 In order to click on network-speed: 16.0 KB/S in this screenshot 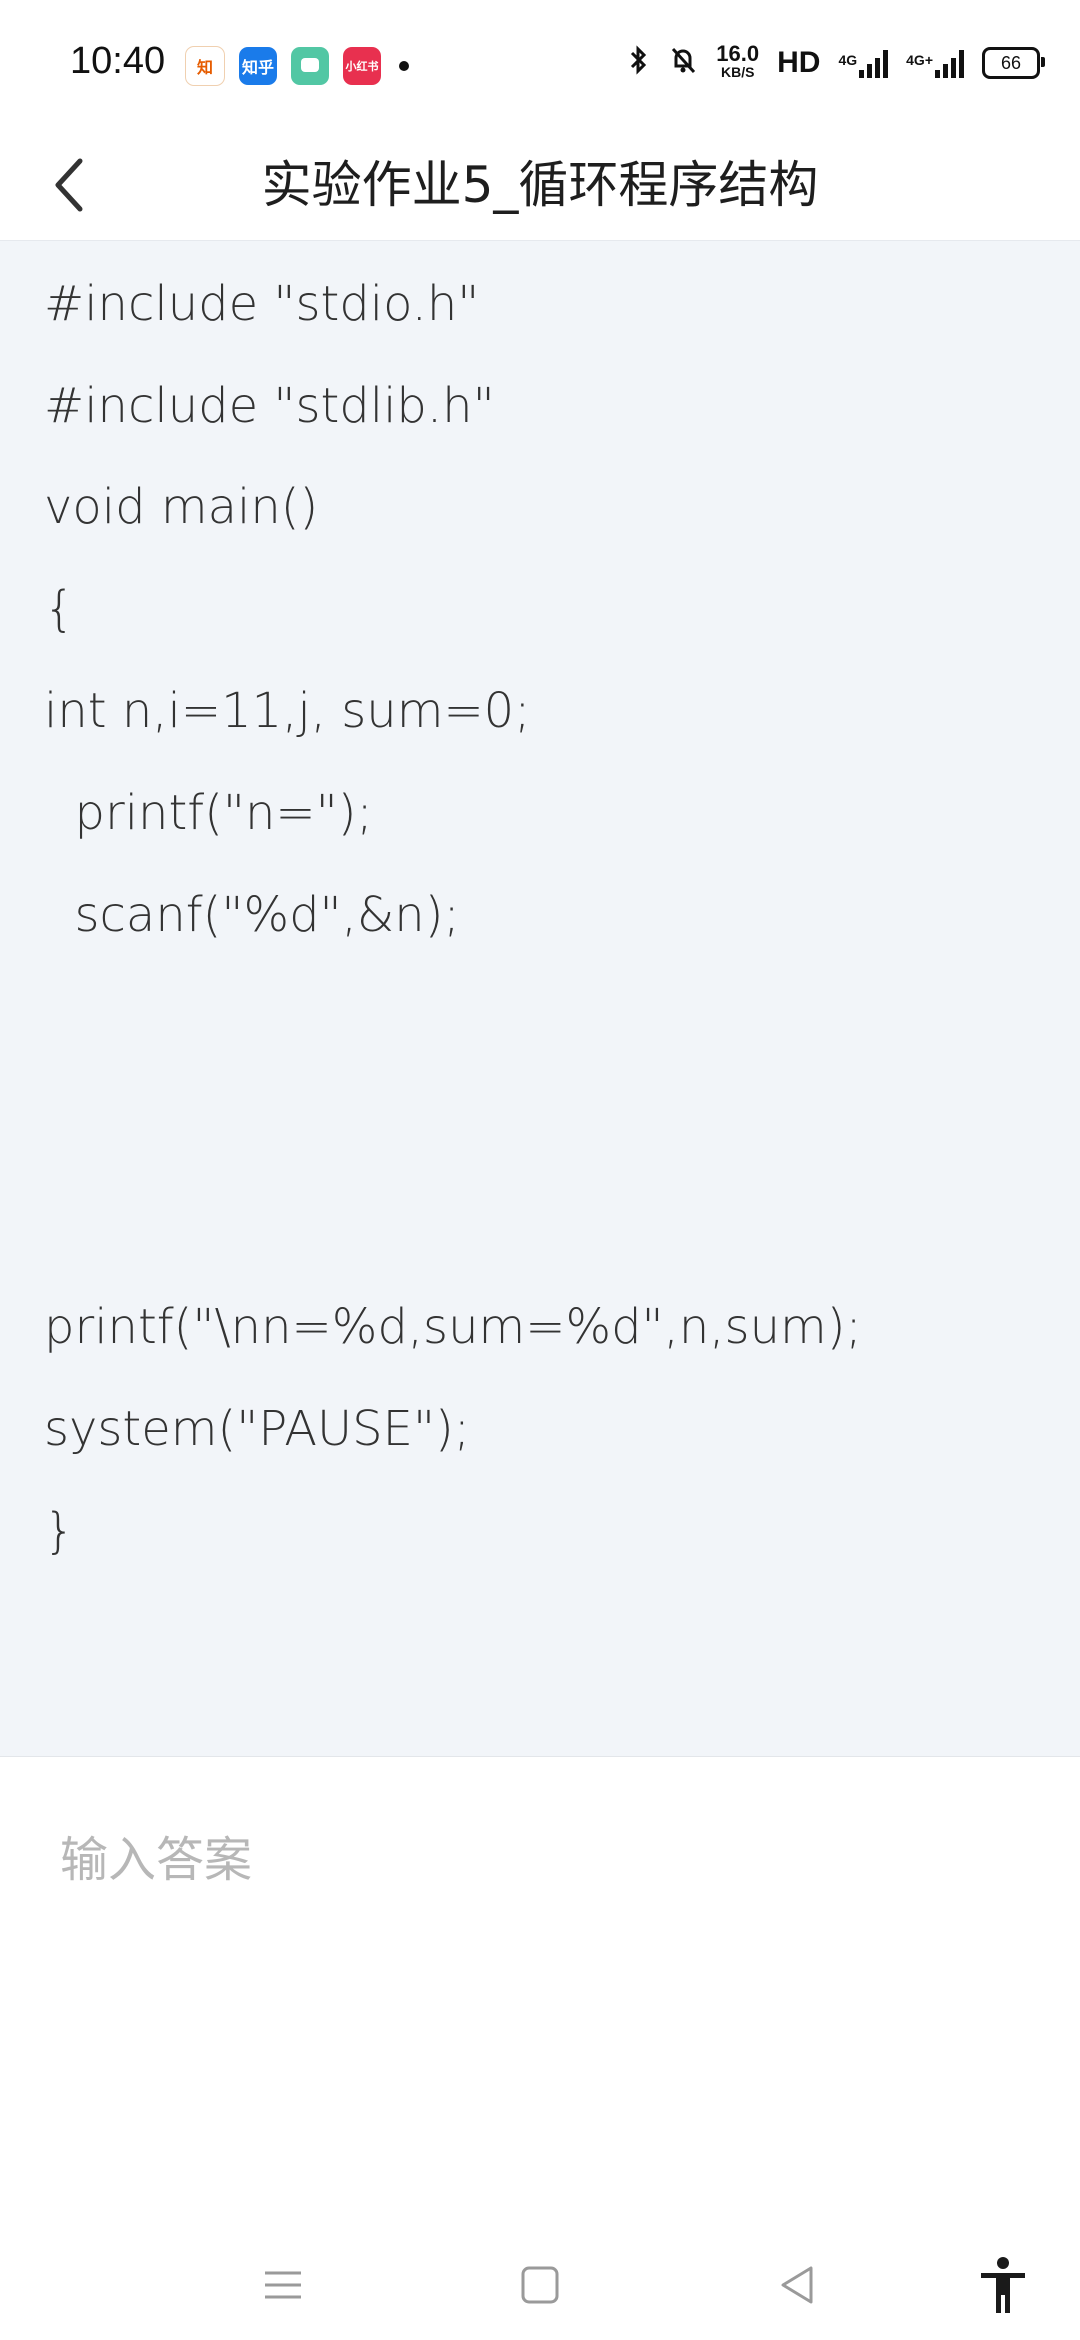, I will do `click(738, 61)`.